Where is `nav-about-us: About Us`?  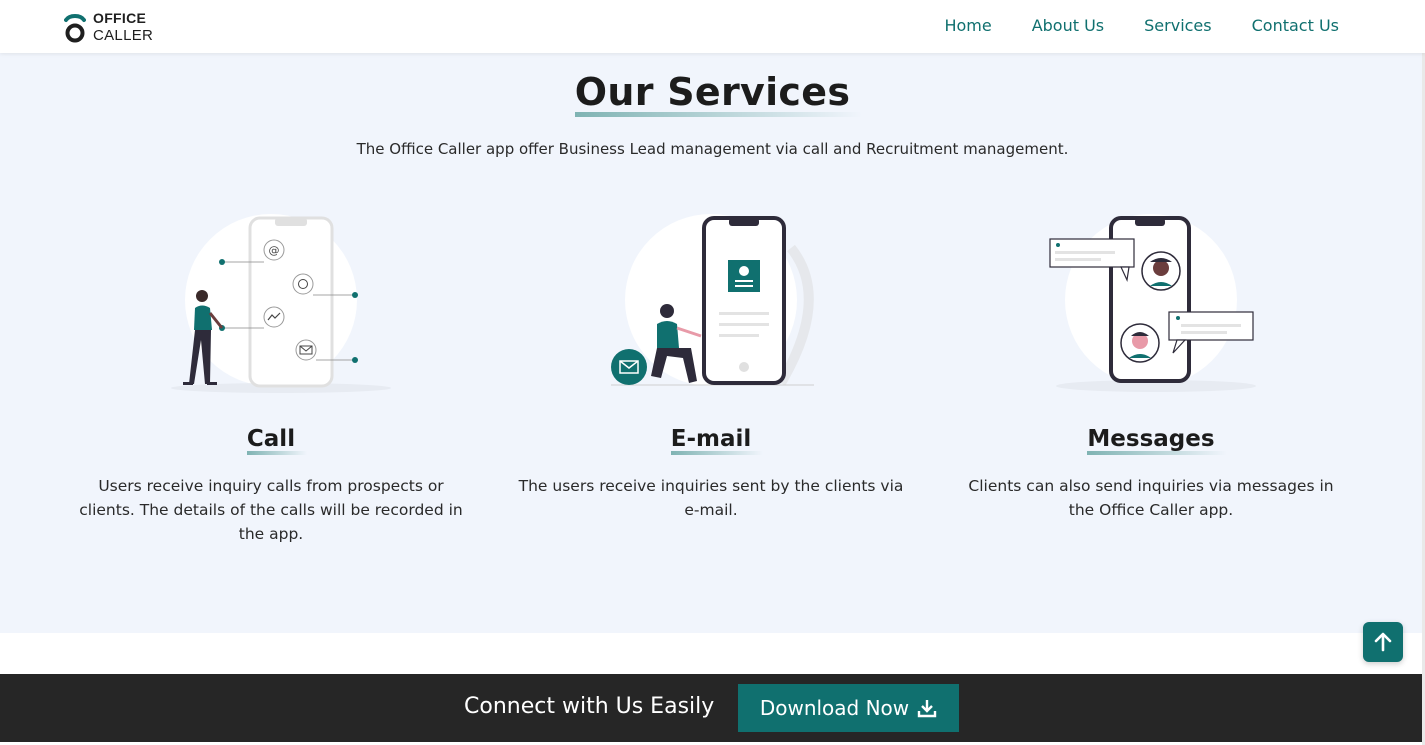 nav-about-us: About Us is located at coordinates (1068, 25).